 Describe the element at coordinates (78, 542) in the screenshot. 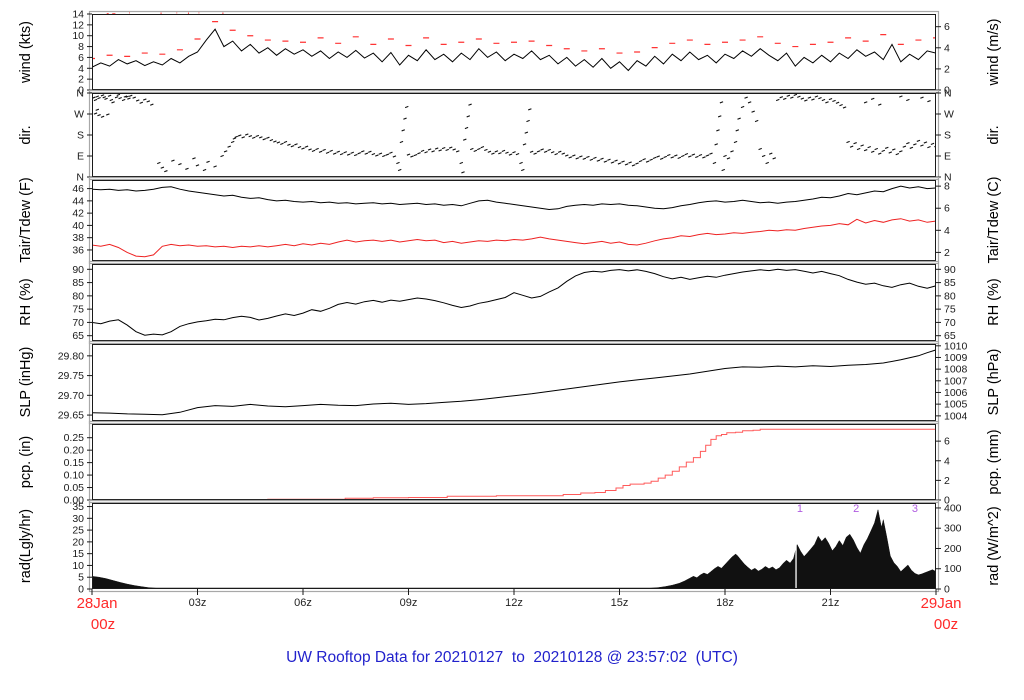

I see `y-tick-label: 20` at that location.